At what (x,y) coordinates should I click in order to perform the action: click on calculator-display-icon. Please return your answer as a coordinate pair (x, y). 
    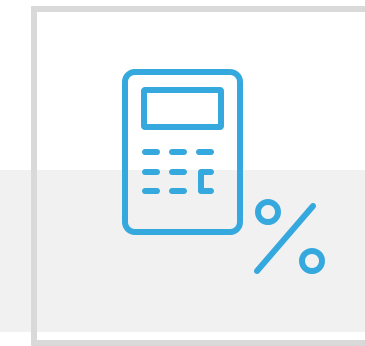
    Looking at the image, I should click on (182, 108).